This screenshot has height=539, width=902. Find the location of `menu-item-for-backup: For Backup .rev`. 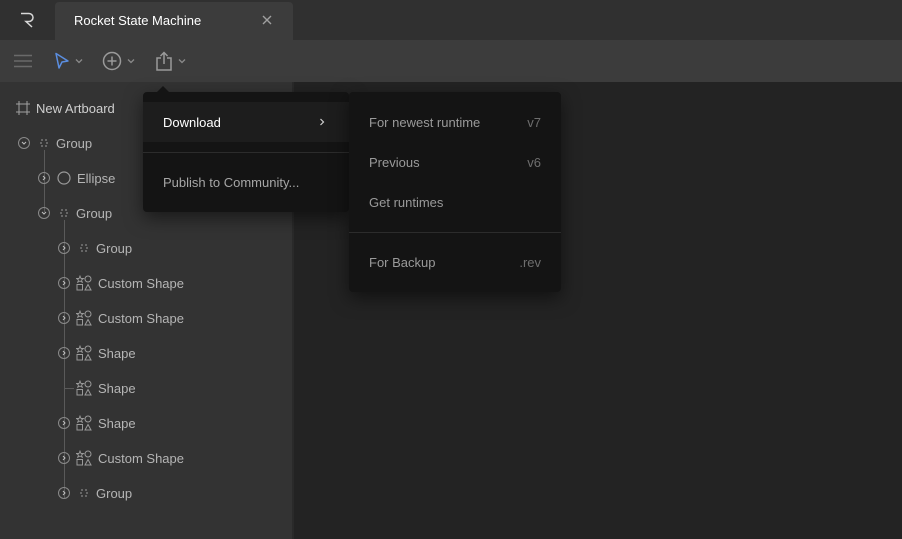

menu-item-for-backup: For Backup .rev is located at coordinates (455, 262).